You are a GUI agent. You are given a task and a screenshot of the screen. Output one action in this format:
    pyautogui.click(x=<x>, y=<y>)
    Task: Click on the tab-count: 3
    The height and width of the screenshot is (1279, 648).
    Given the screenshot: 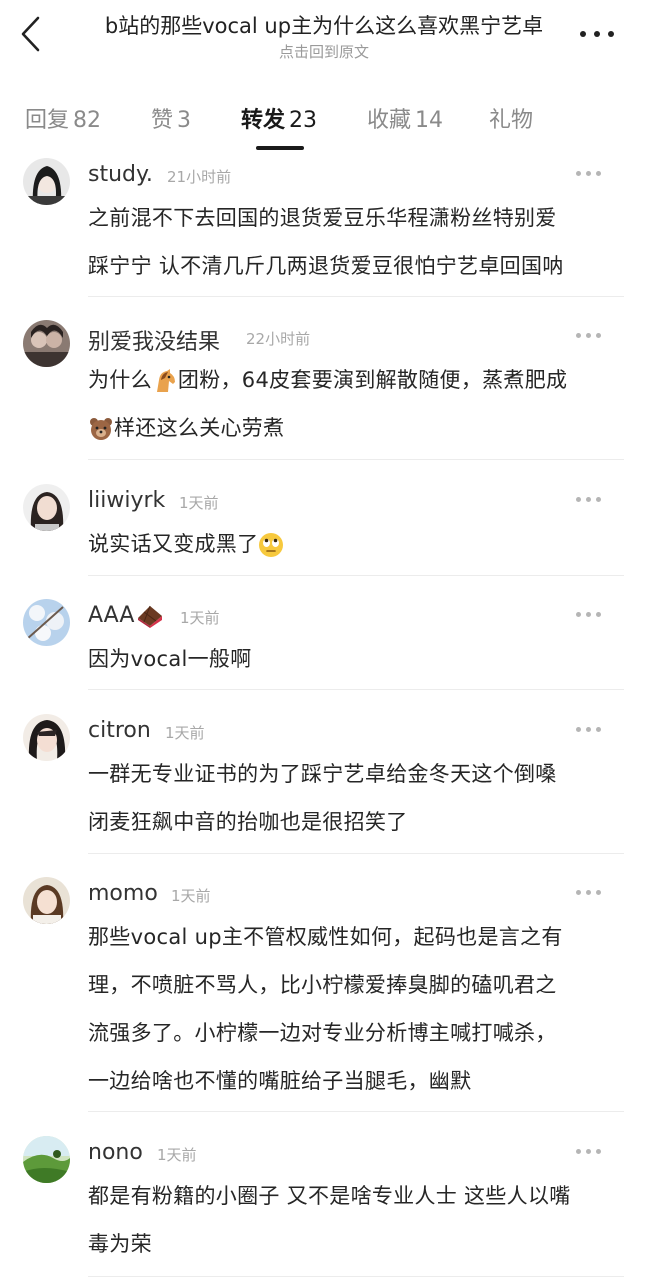 What is the action you would take?
    pyautogui.click(x=184, y=120)
    